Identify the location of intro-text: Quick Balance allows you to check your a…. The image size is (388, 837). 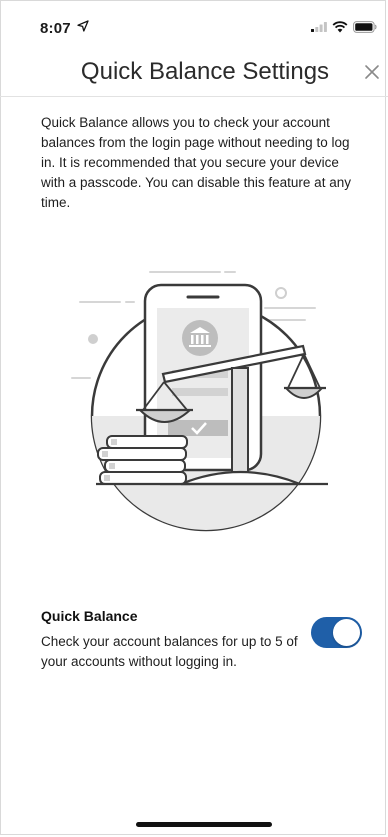
(196, 162).